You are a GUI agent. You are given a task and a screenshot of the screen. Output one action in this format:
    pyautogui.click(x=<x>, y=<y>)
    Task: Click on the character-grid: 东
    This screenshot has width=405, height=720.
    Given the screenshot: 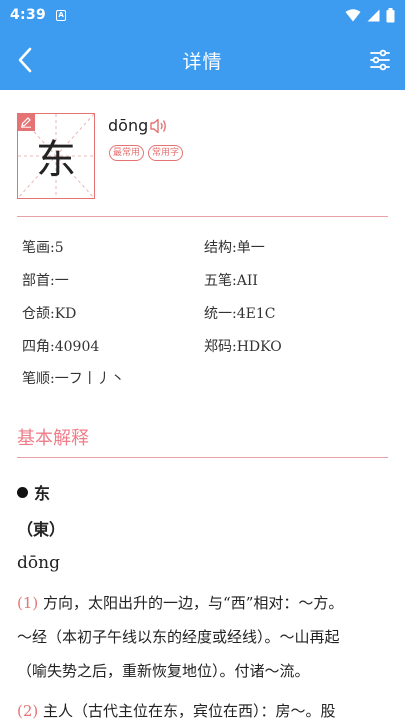 What is the action you would take?
    pyautogui.click(x=56, y=156)
    